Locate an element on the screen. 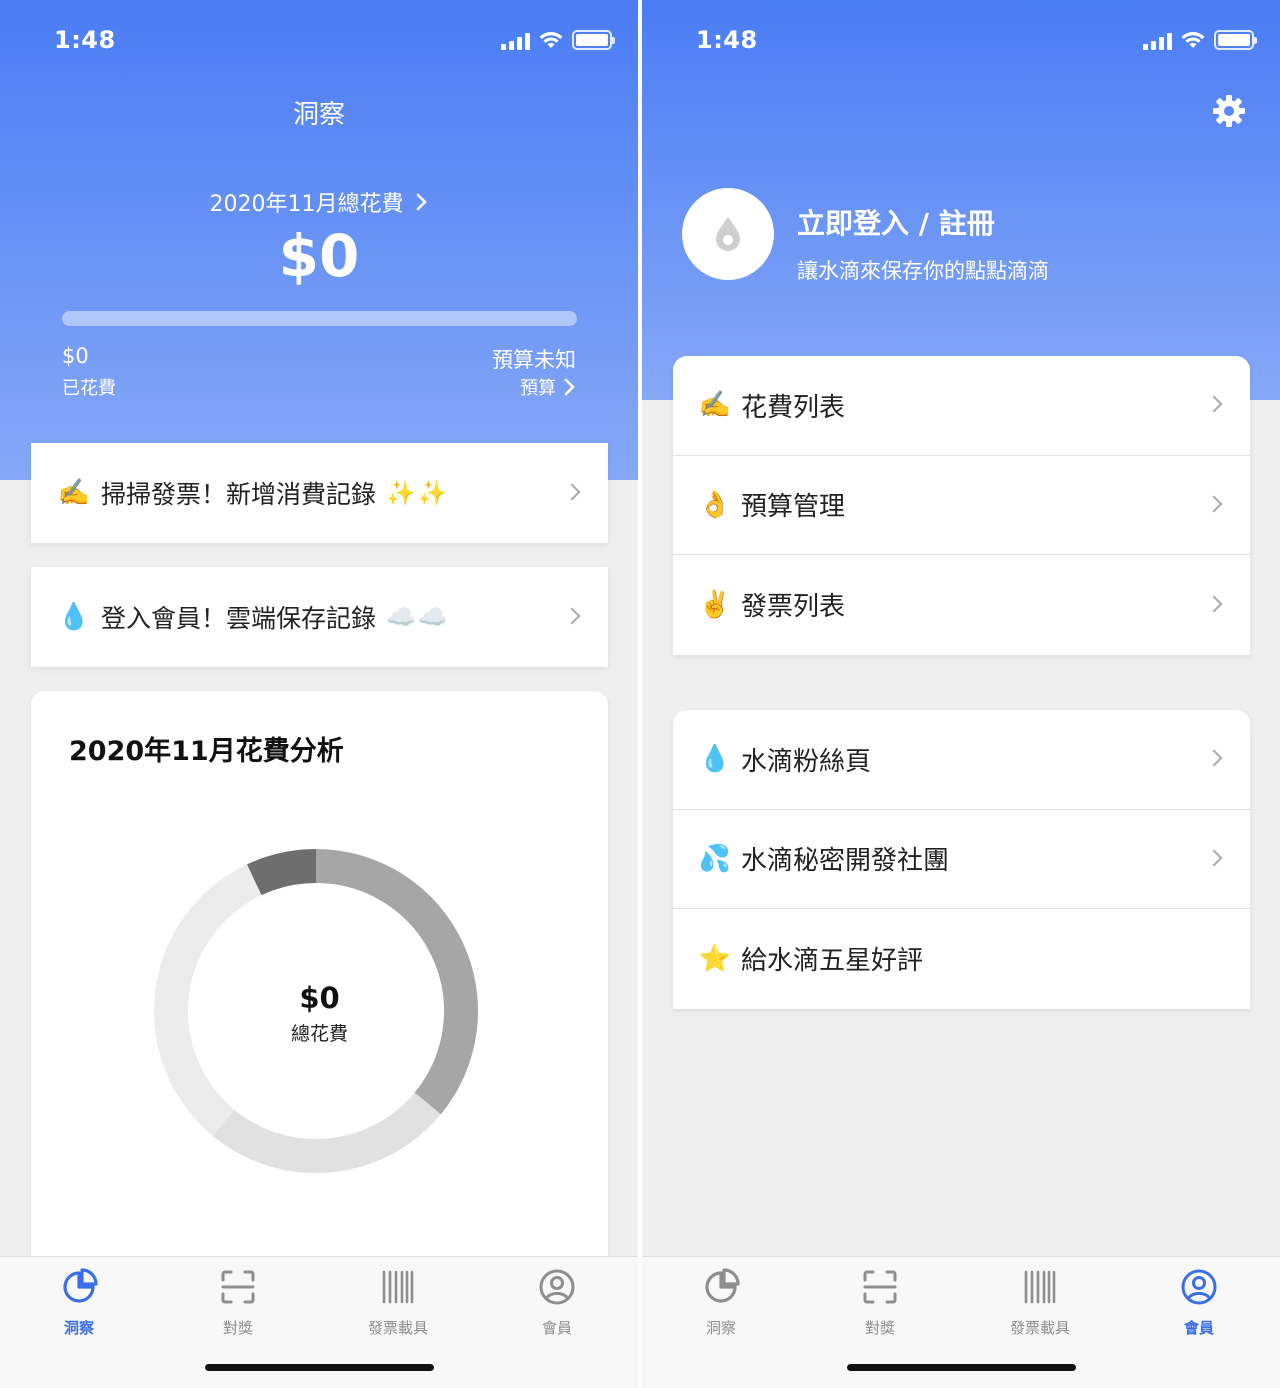 The width and height of the screenshot is (1280, 1388). cloud-icon: ☁️☁️ is located at coordinates (418, 617).